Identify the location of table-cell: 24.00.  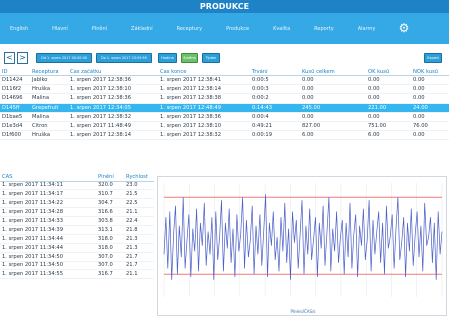
(430, 108).